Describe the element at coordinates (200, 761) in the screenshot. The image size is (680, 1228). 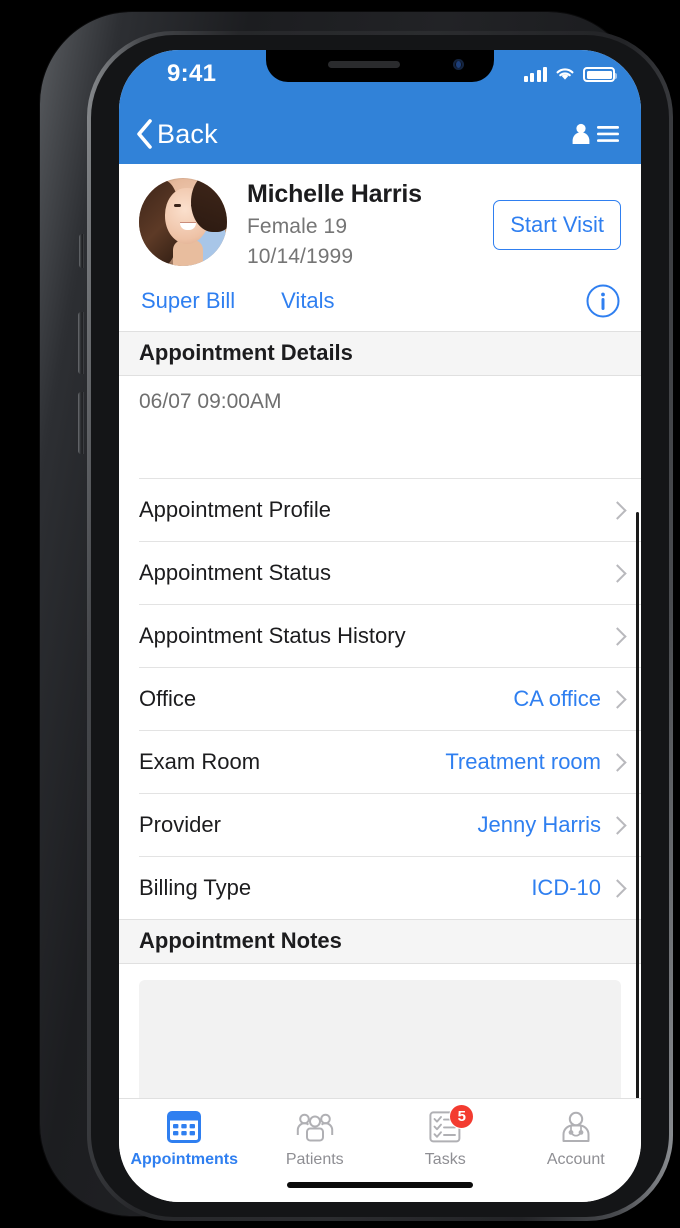
I see `row-label: Exam Room` at that location.